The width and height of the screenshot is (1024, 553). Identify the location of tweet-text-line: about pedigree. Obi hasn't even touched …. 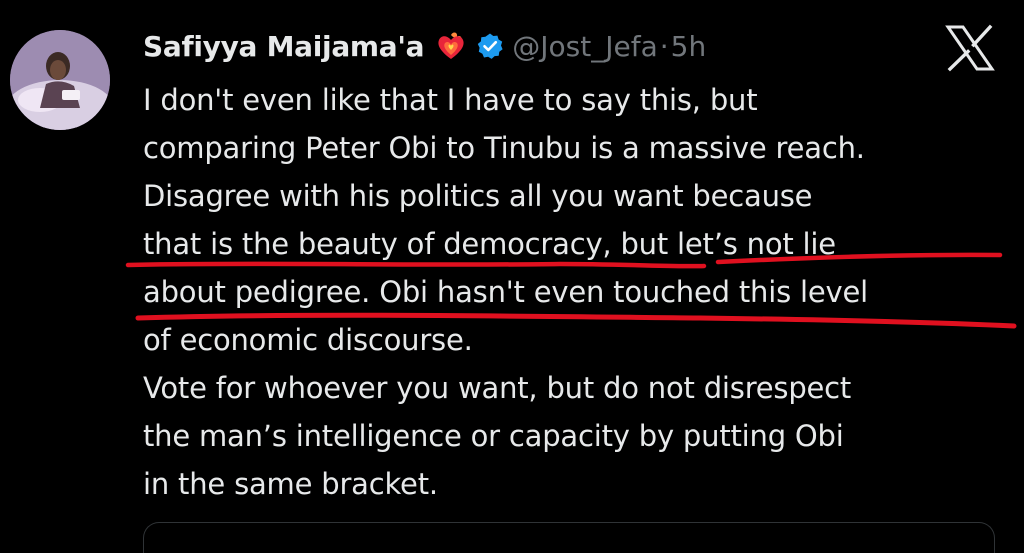
(505, 292).